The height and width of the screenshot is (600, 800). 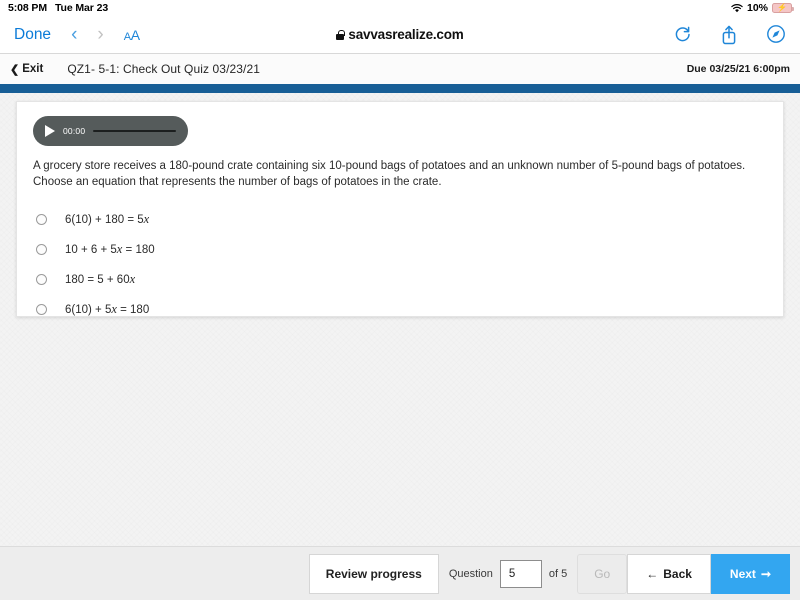 I want to click on status-time: 5:08 PM, so click(x=27, y=8).